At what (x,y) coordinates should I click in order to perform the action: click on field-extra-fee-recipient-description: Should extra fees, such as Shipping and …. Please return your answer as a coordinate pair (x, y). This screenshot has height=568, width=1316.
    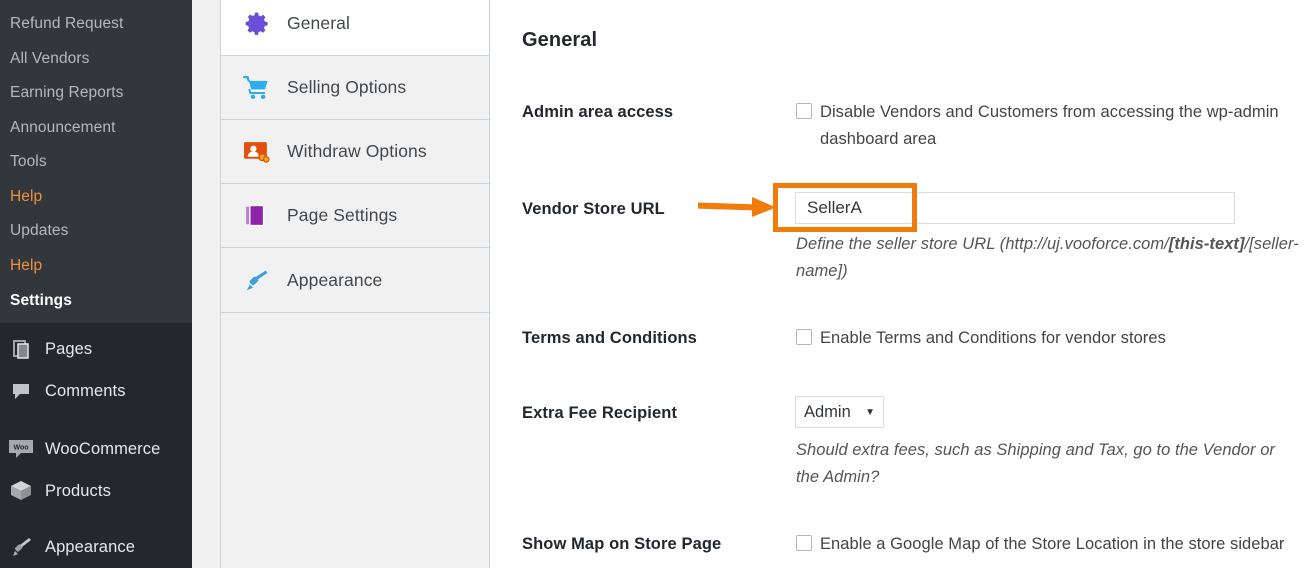
    Looking at the image, I should click on (1046, 464).